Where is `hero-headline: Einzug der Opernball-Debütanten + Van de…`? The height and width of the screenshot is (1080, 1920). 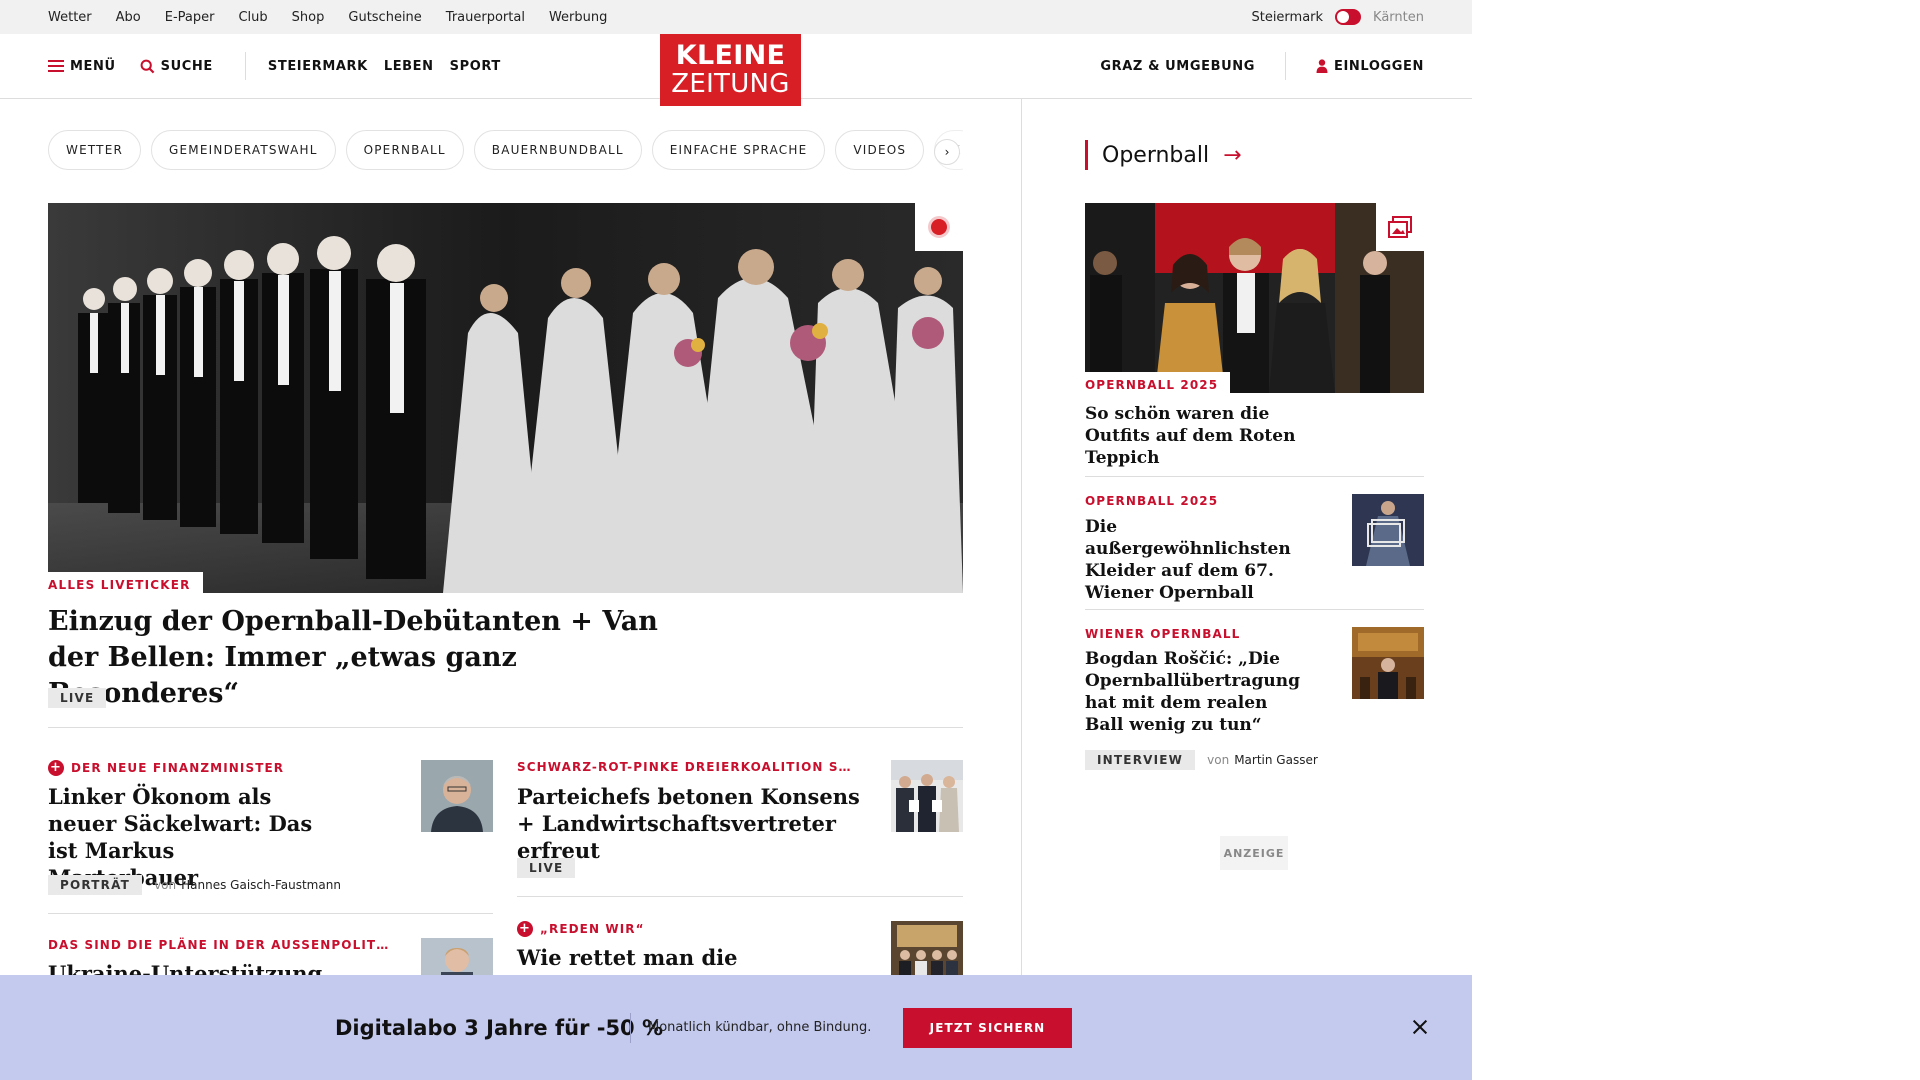 hero-headline: Einzug der Opernball-Debütanten + Van de… is located at coordinates (368, 658).